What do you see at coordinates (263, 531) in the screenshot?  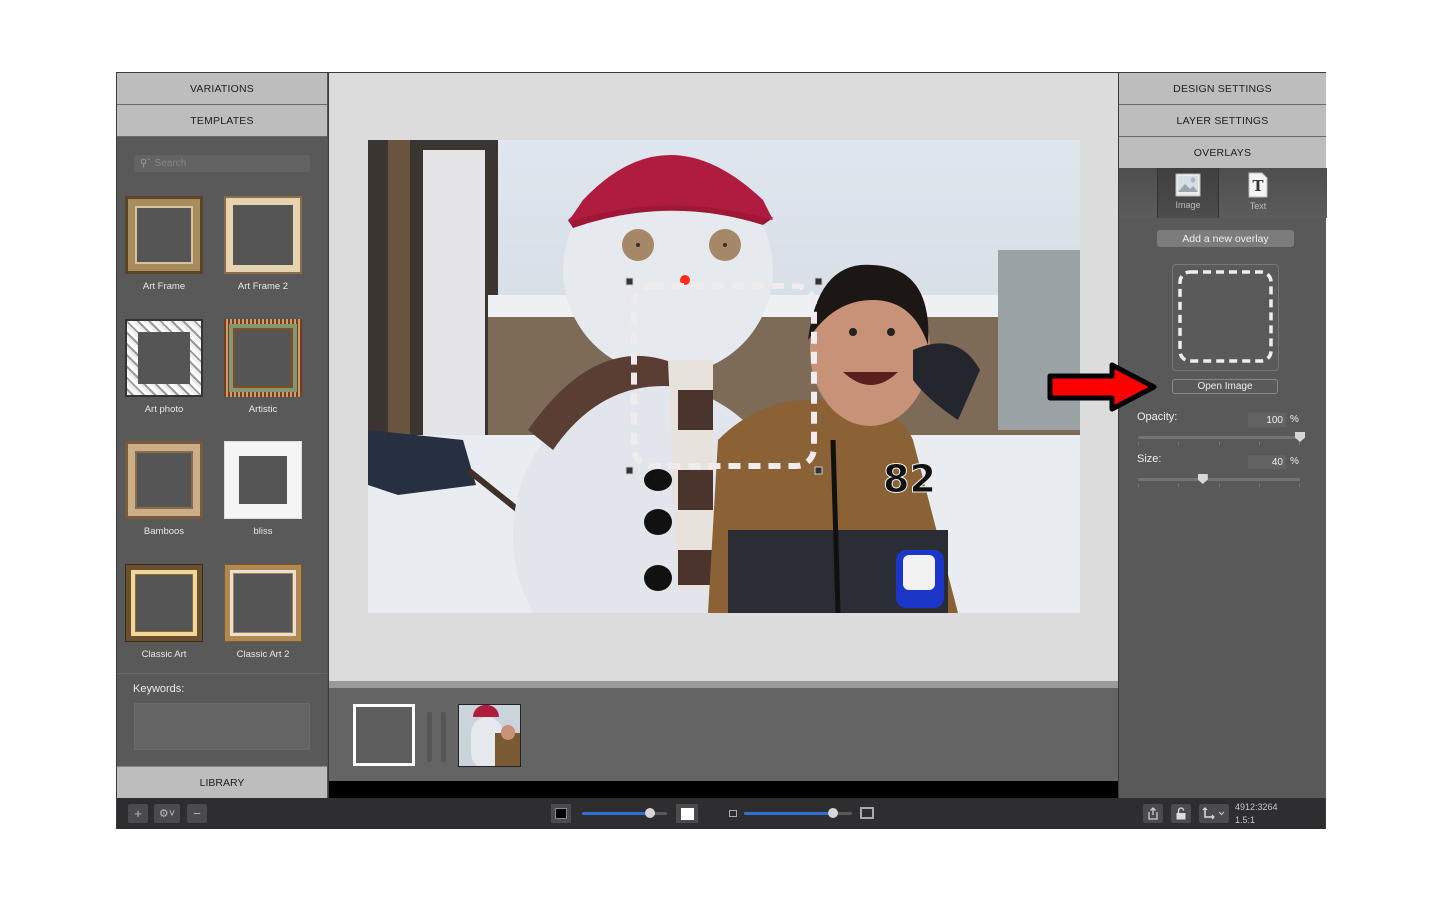 I see `template-label: bliss` at bounding box center [263, 531].